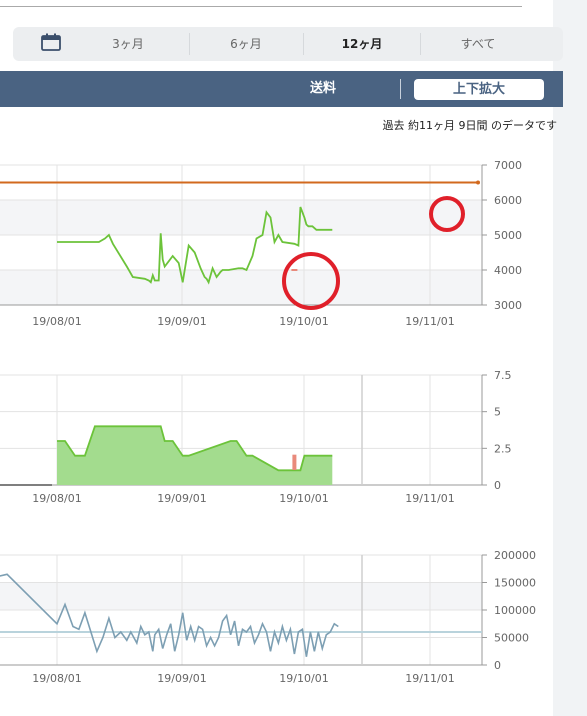 This screenshot has width=587, height=716. I want to click on price-line, so click(195, 245).